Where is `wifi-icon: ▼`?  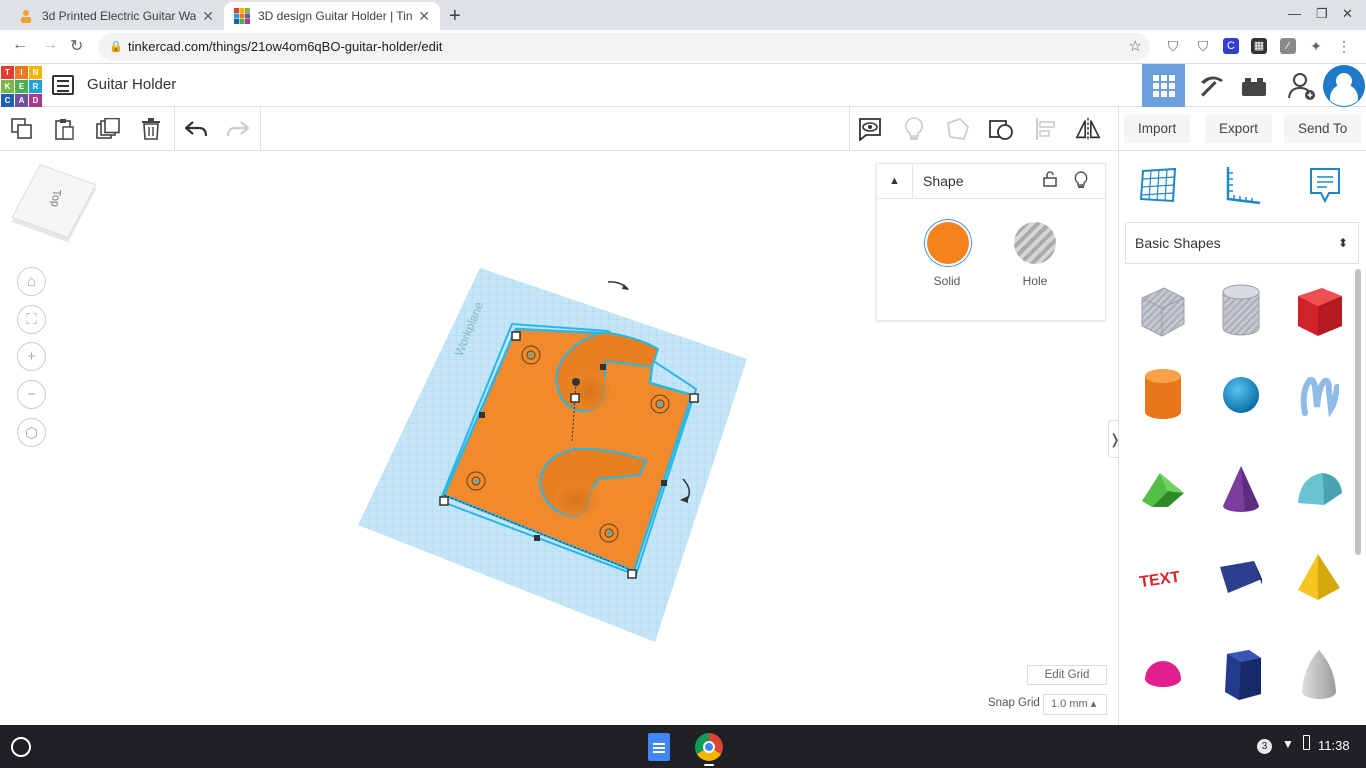
wifi-icon: ▼ is located at coordinates (1288, 744).